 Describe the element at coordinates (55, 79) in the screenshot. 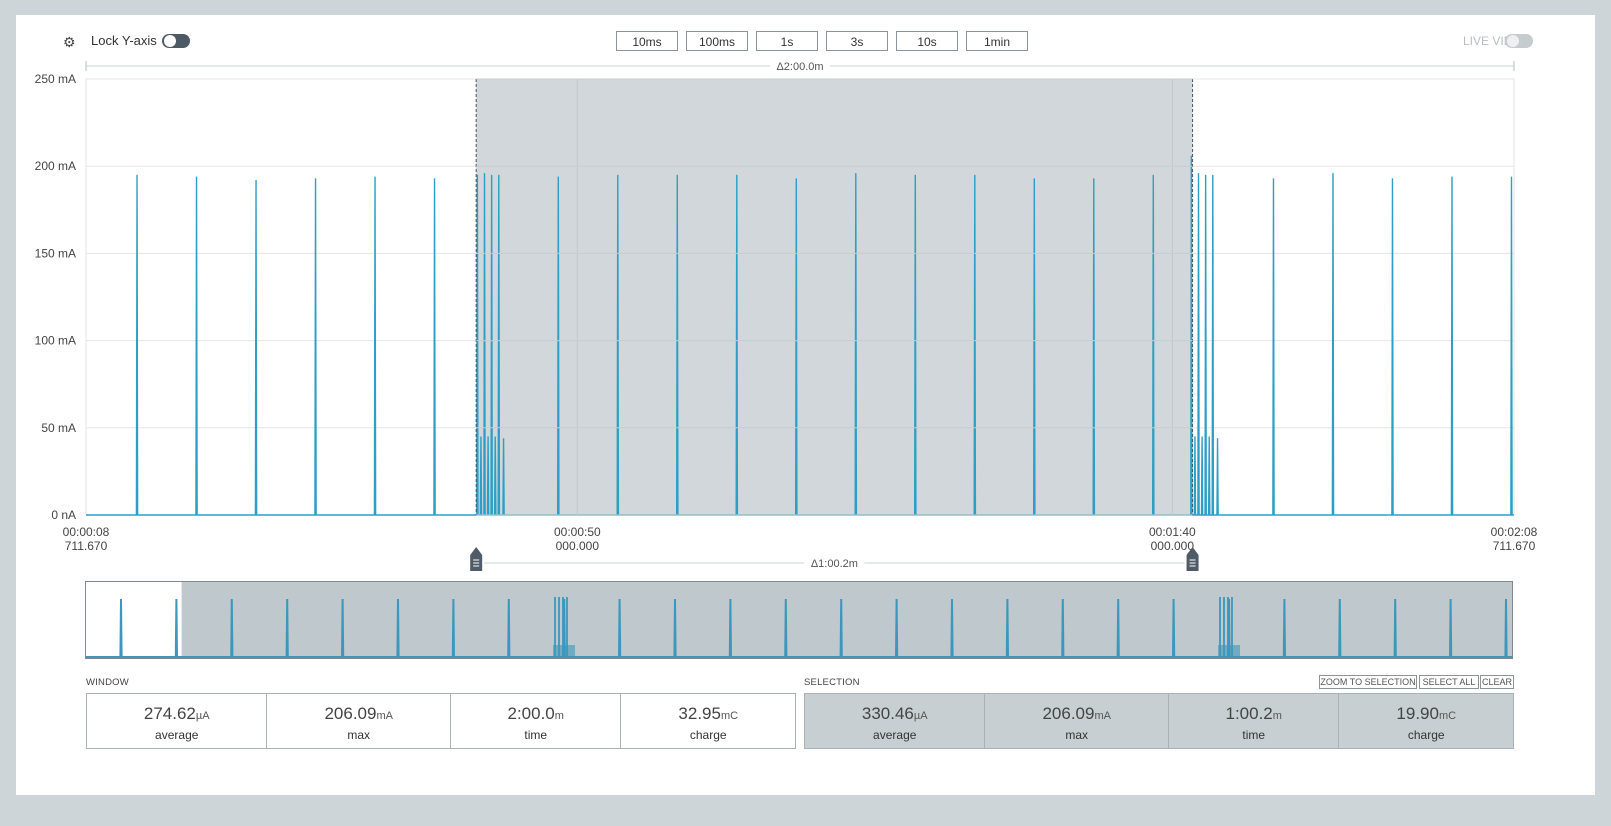

I see `y-tick-label: 250 mA` at that location.